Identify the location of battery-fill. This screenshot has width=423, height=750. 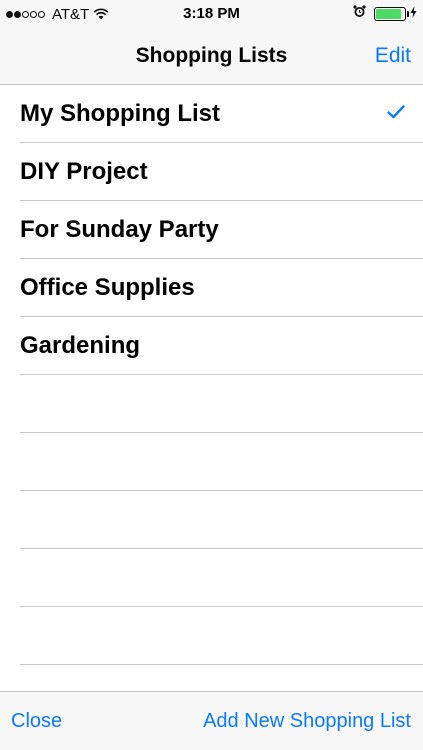
(389, 14).